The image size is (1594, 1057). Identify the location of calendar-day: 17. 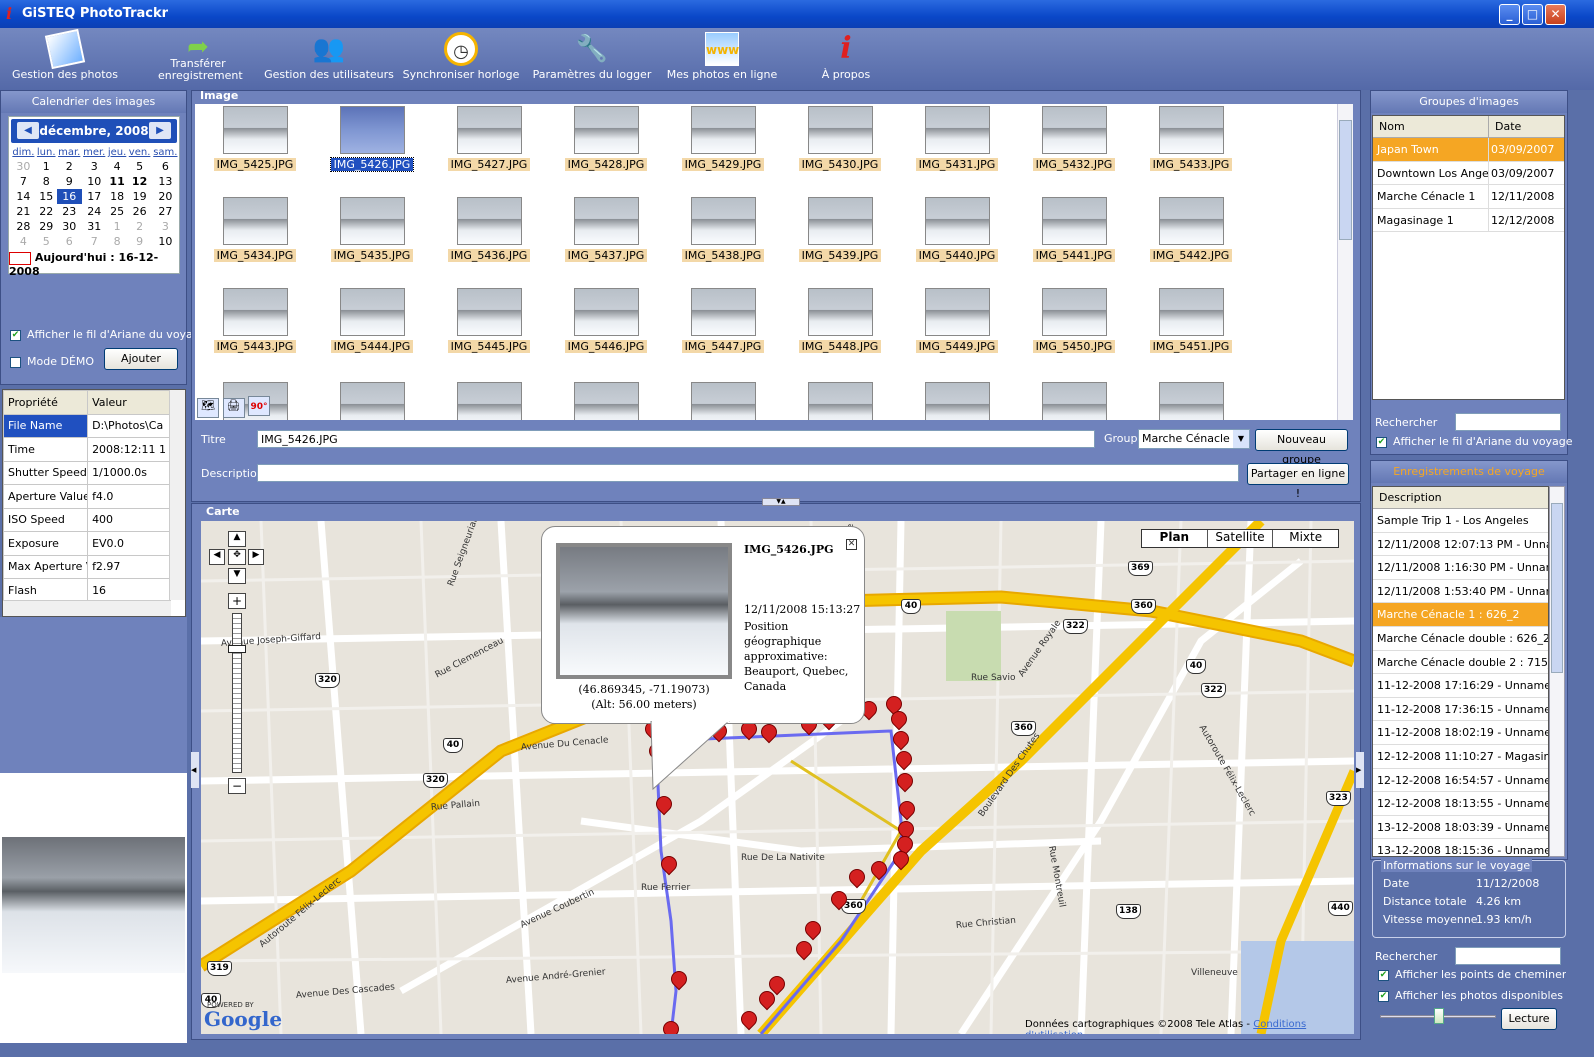
(94, 196).